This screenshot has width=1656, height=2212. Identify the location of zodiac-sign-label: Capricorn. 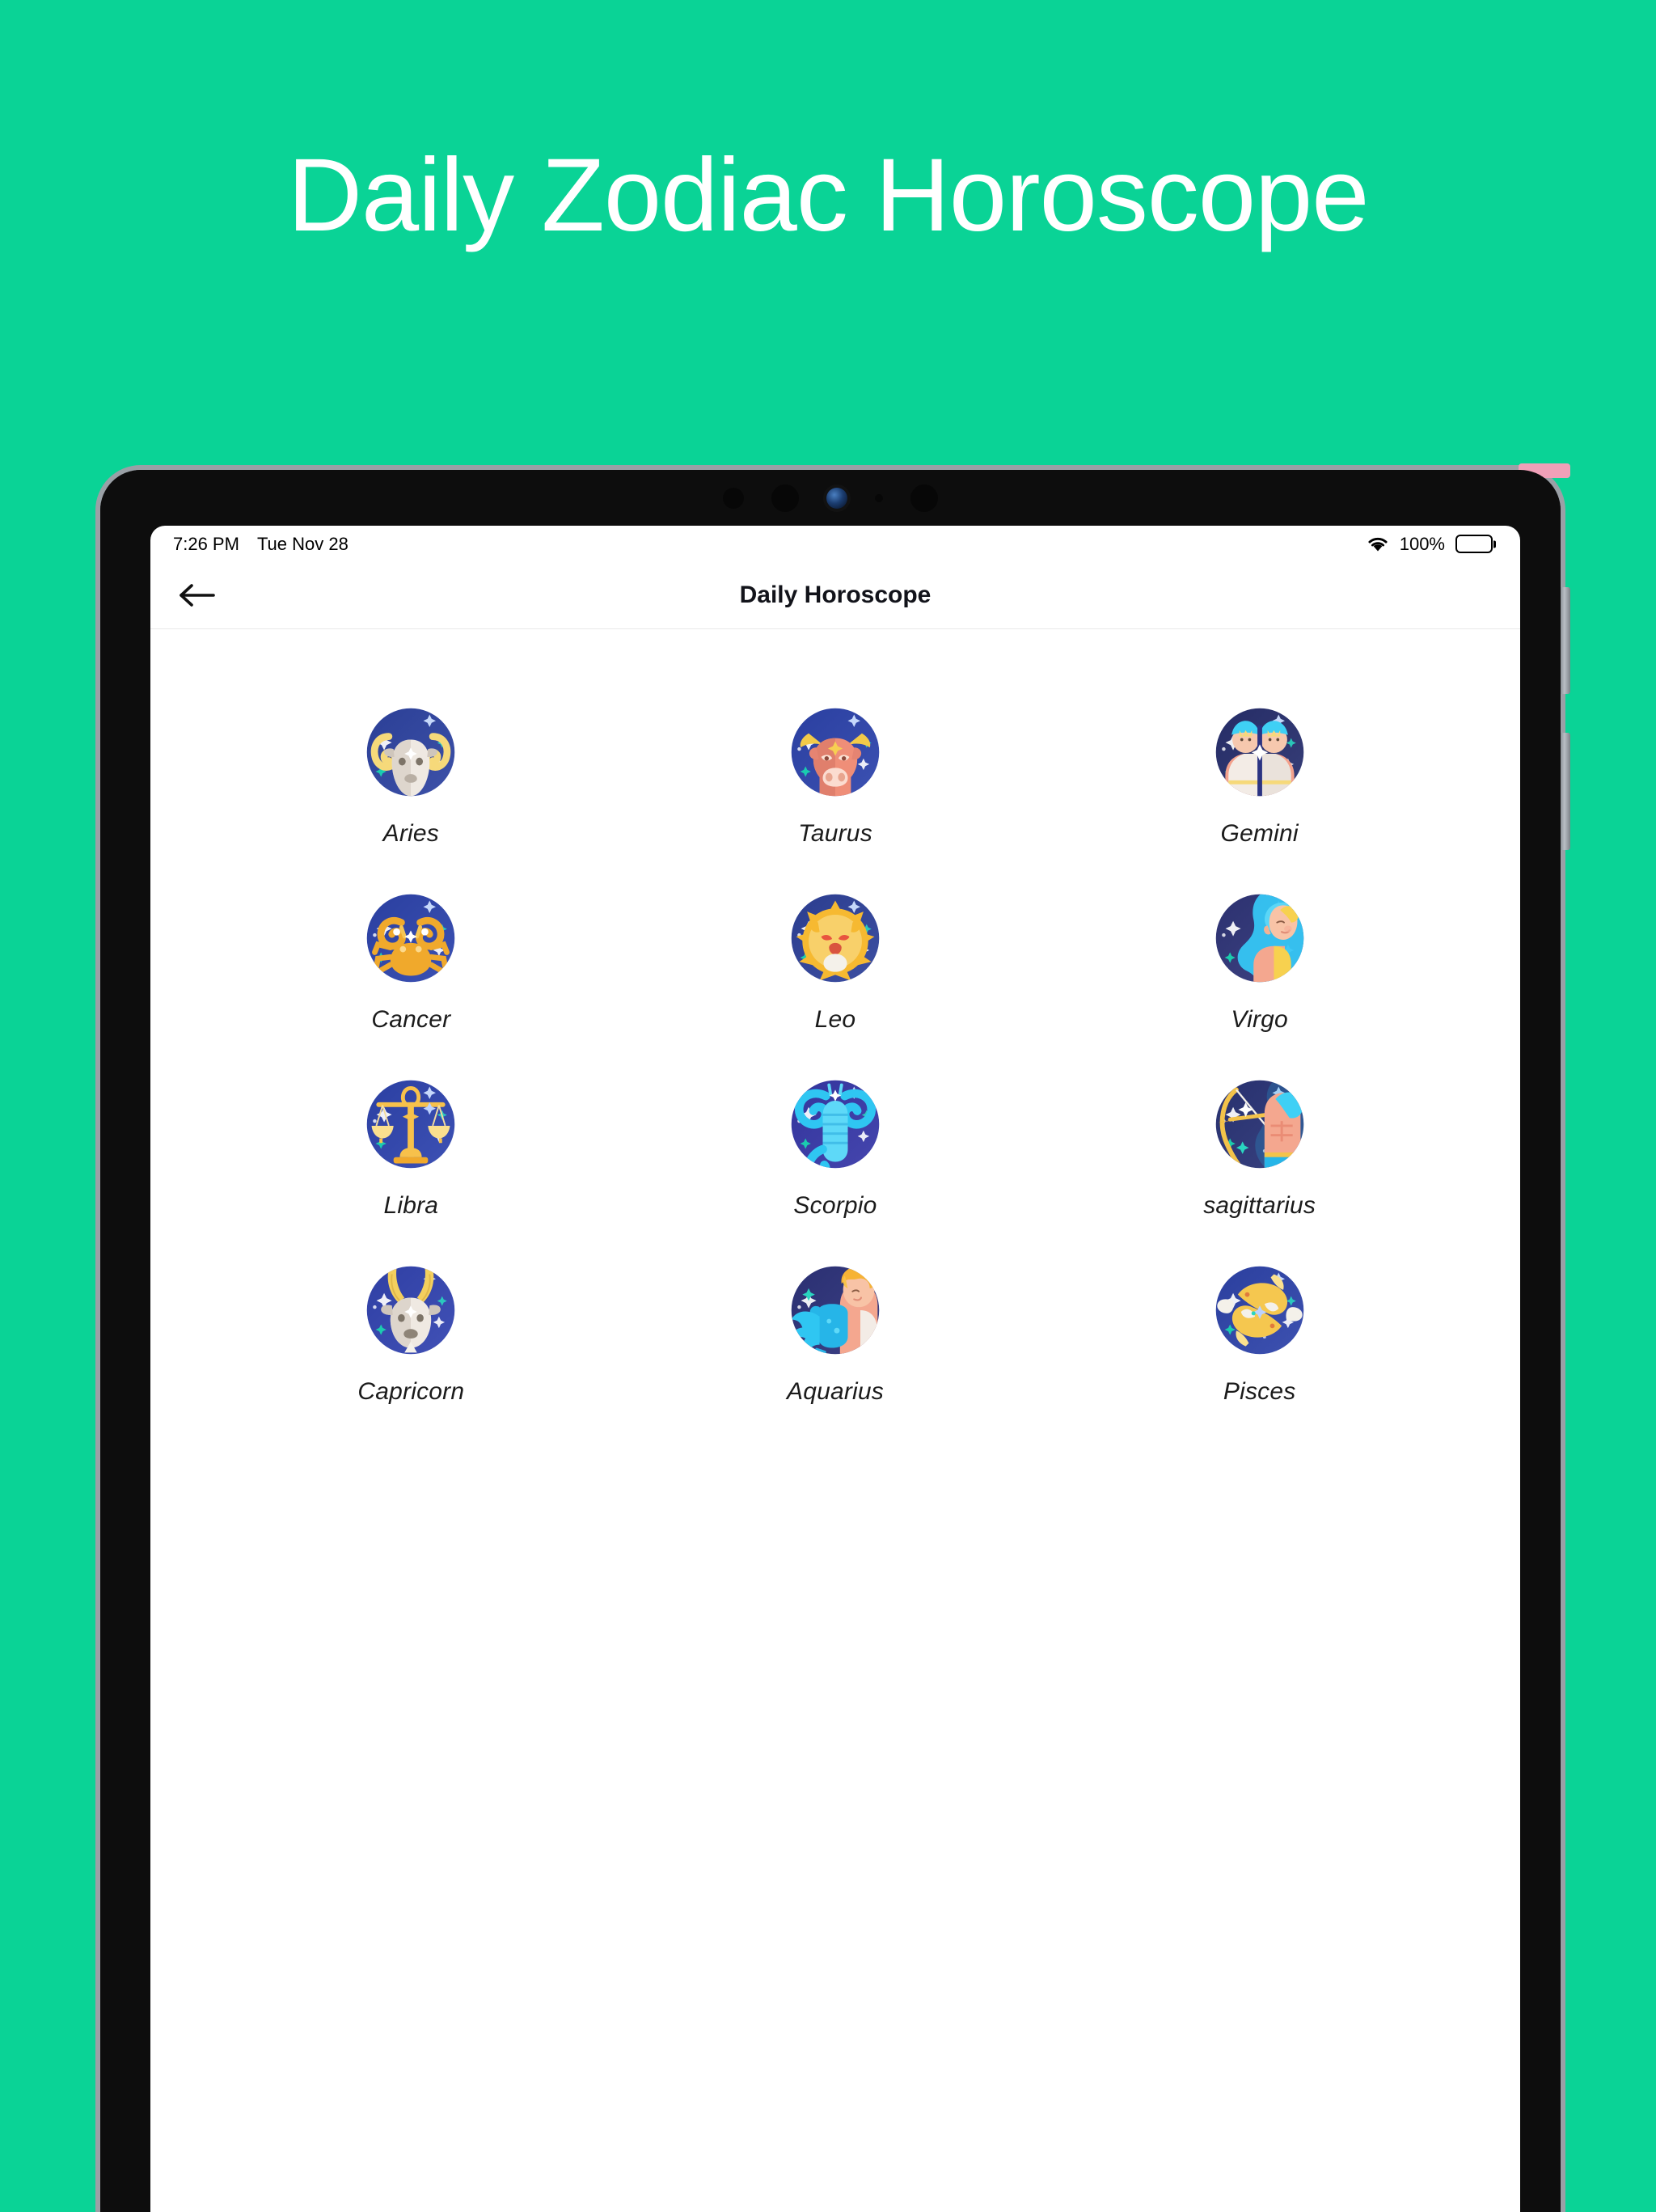
(411, 1391).